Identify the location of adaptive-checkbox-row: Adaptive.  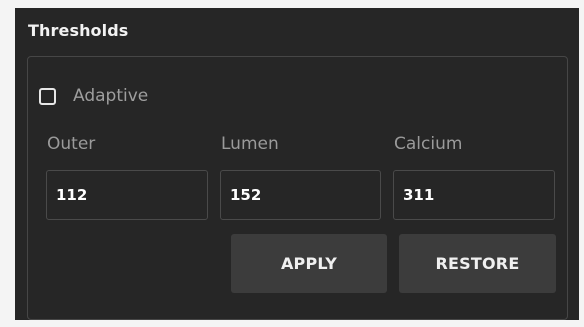
(93, 96).